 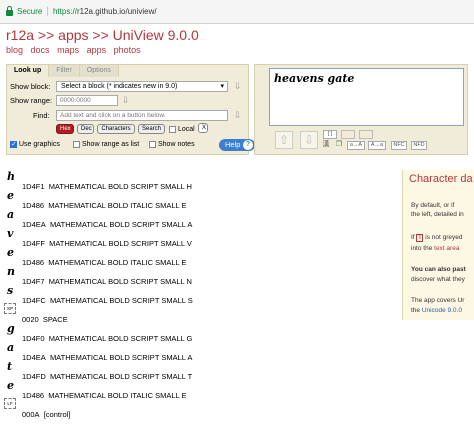 I want to click on nfc-button: NFC, so click(x=399, y=145).